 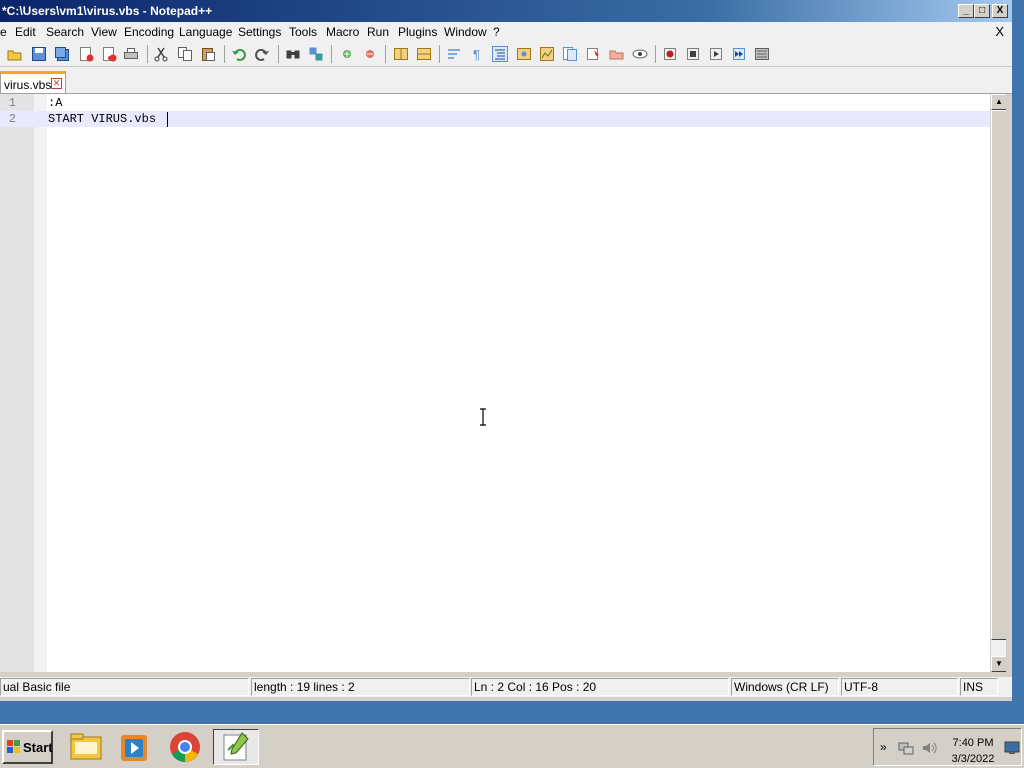 What do you see at coordinates (124, 687) in the screenshot?
I see `status-filetype: ual Basic file` at bounding box center [124, 687].